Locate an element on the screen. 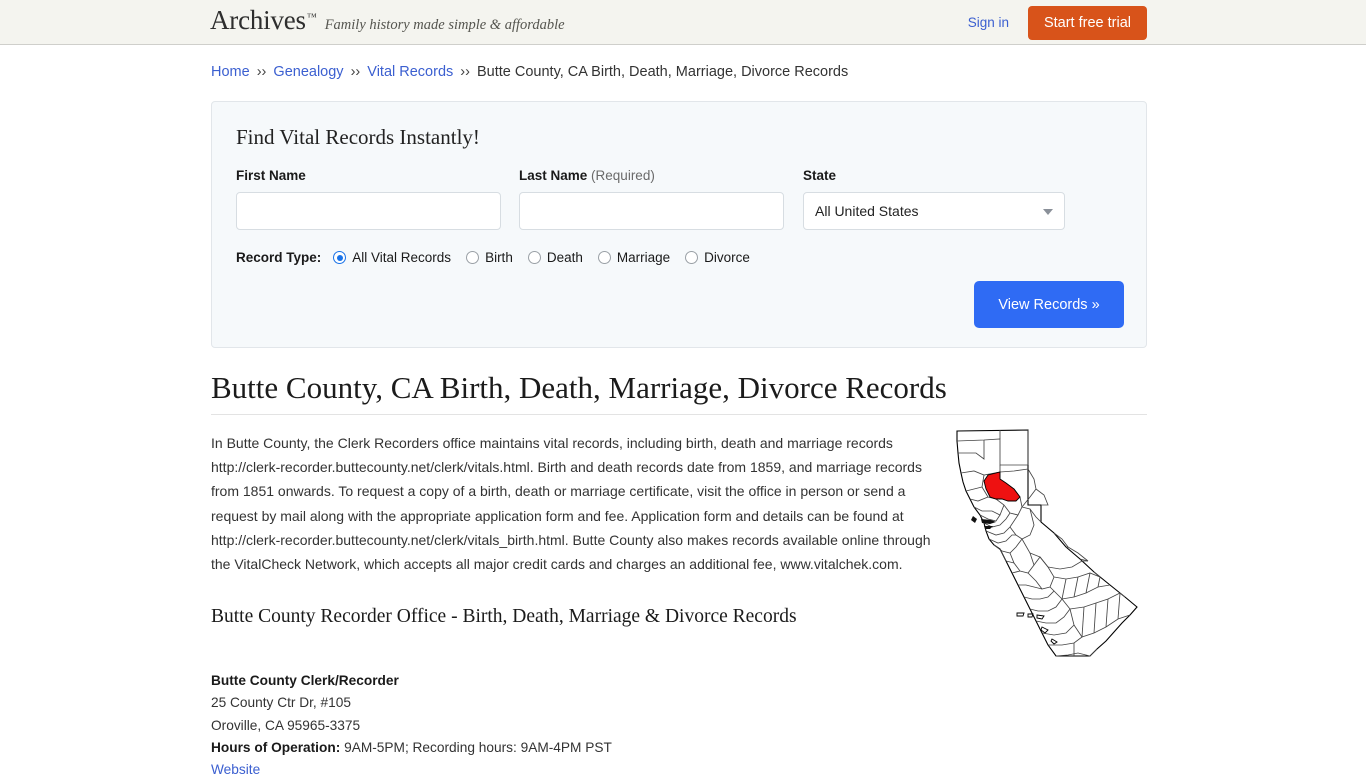 This screenshot has width=1366, height=781. radio-marriage: Marriage is located at coordinates (634, 257).